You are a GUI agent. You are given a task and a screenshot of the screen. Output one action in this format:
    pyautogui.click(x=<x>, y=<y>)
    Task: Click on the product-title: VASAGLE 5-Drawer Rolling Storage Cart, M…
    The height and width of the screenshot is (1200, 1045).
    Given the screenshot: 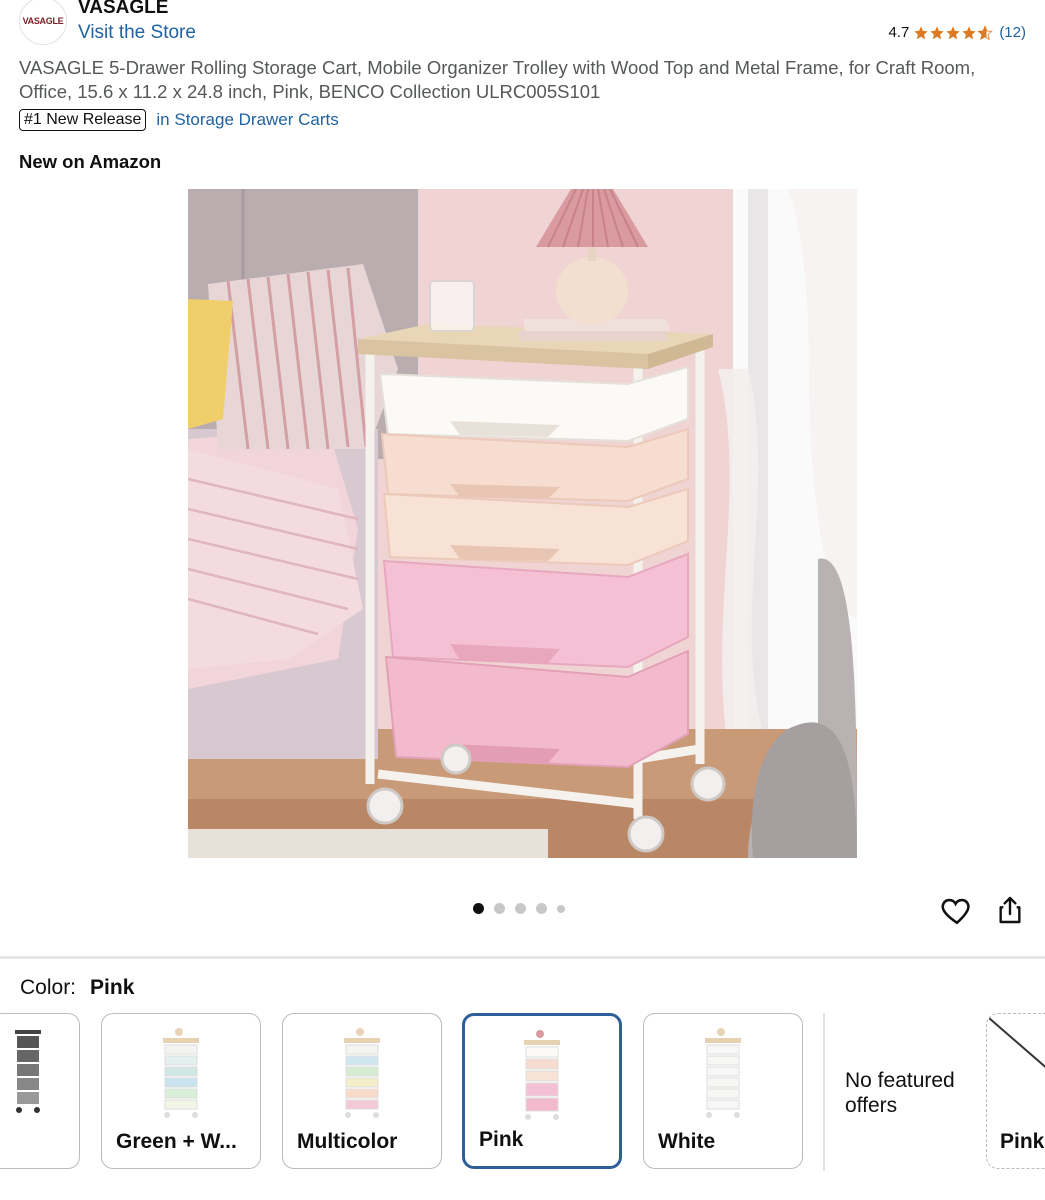 What is the action you would take?
    pyautogui.click(x=497, y=79)
    